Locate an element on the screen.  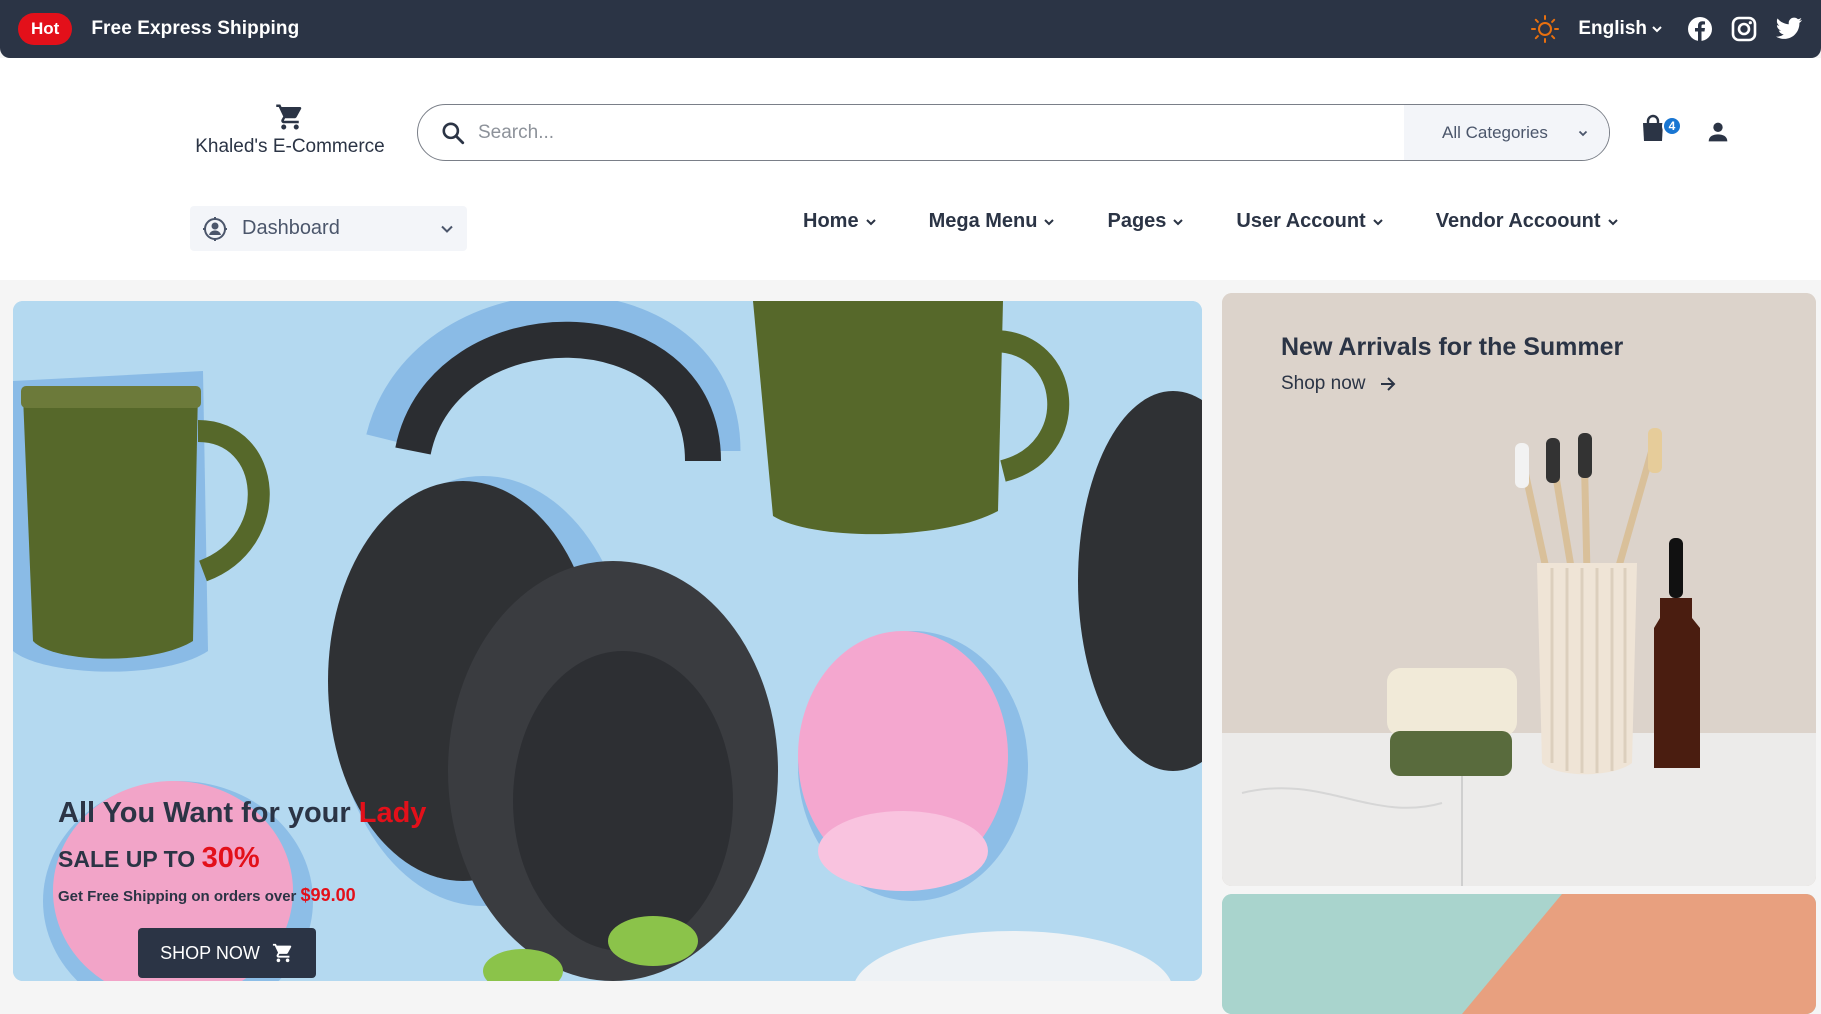
search-input is located at coordinates (941, 132).